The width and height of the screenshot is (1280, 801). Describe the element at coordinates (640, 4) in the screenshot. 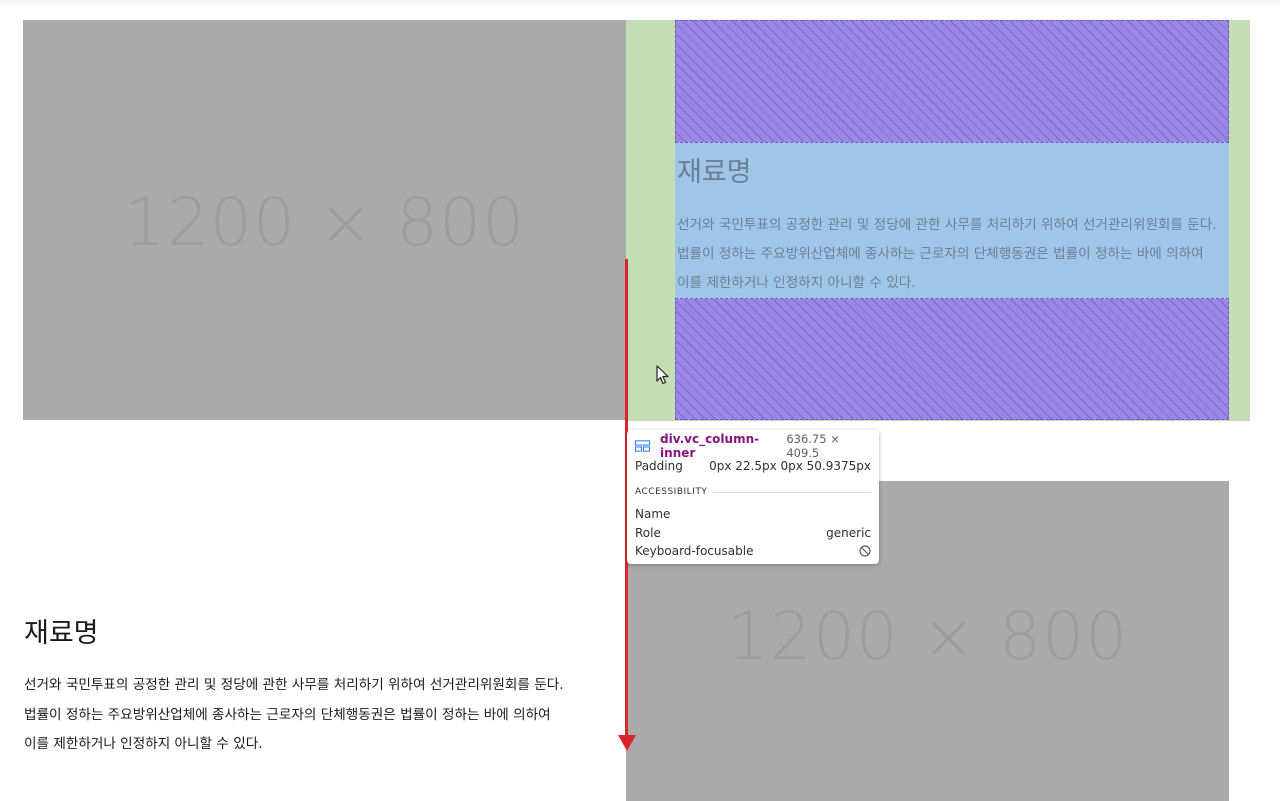

I see `page-top-edge` at that location.